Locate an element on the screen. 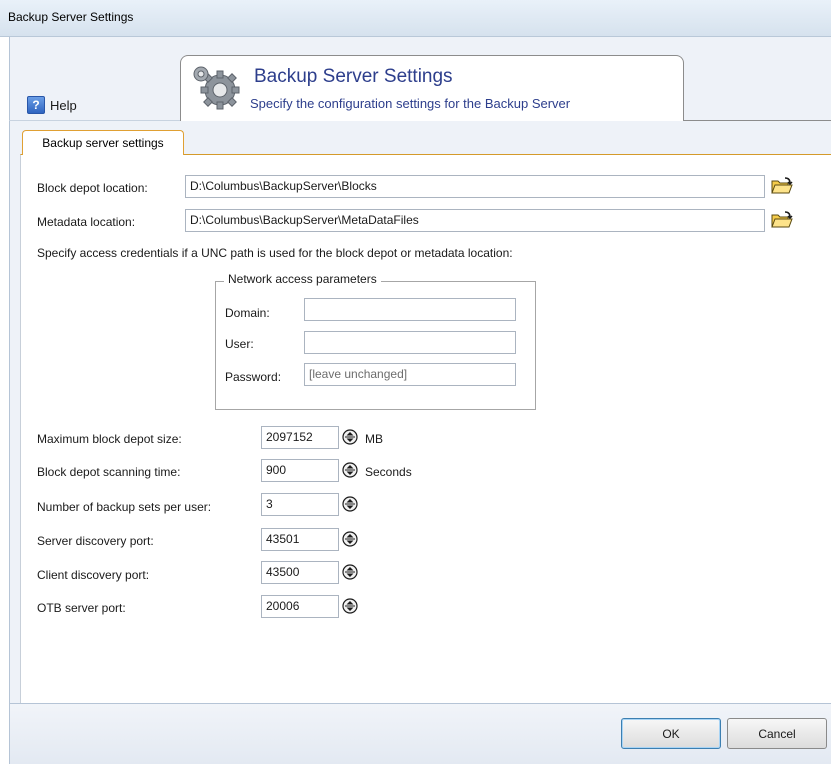 This screenshot has height=764, width=831. help-button: ? Help is located at coordinates (52, 105).